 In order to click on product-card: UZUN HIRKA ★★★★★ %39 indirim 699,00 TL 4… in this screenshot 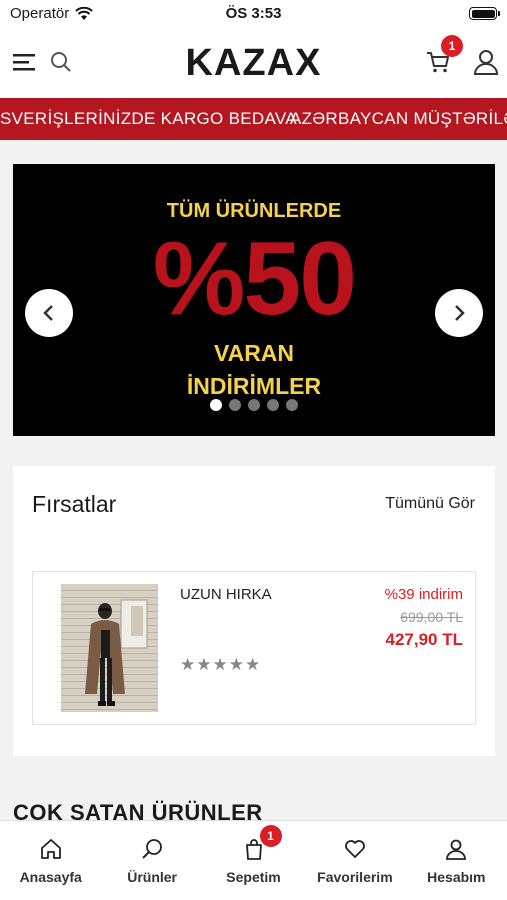, I will do `click(254, 648)`.